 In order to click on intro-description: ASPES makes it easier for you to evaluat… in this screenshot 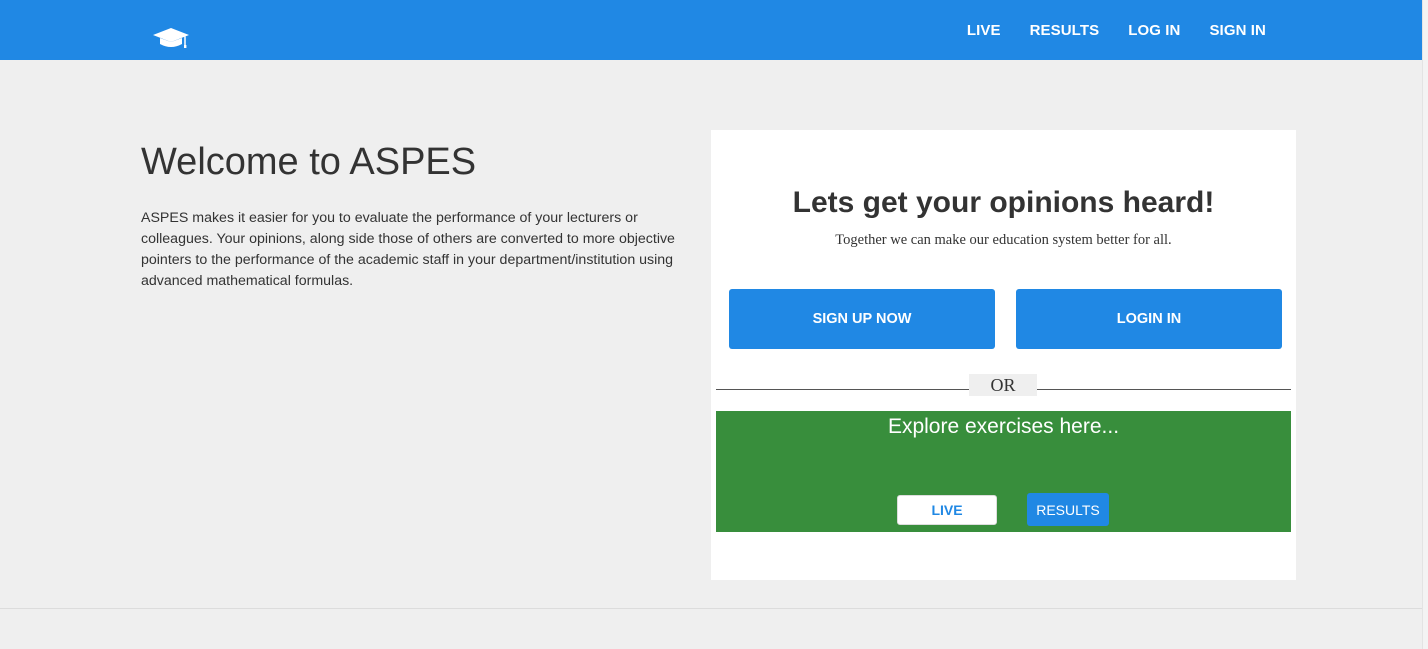, I will do `click(408, 249)`.